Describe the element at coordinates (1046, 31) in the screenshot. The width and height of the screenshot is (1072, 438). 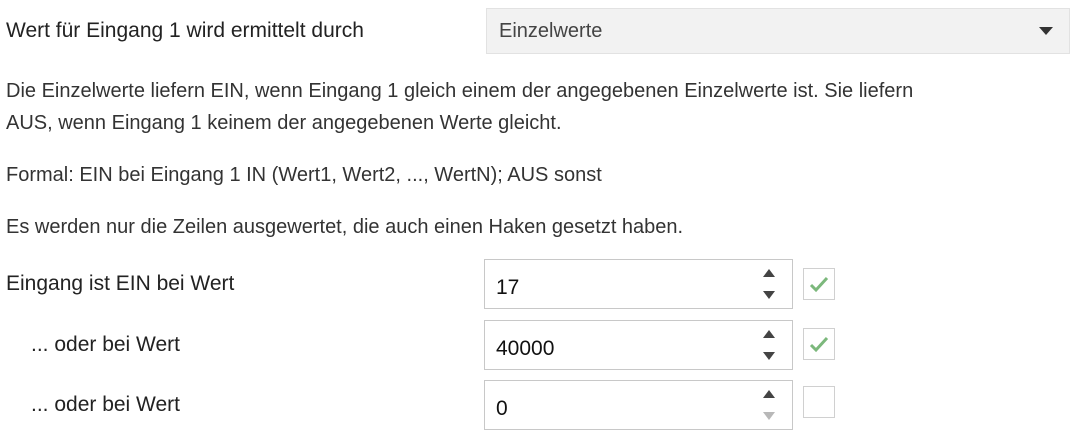
I see `caret-down-icon` at that location.